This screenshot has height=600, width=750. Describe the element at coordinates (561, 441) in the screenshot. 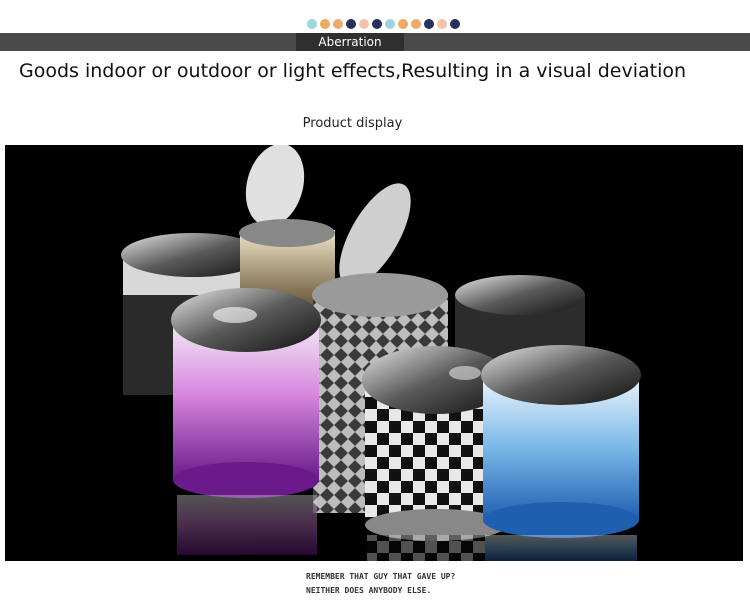

I see `ashtray-blue` at that location.